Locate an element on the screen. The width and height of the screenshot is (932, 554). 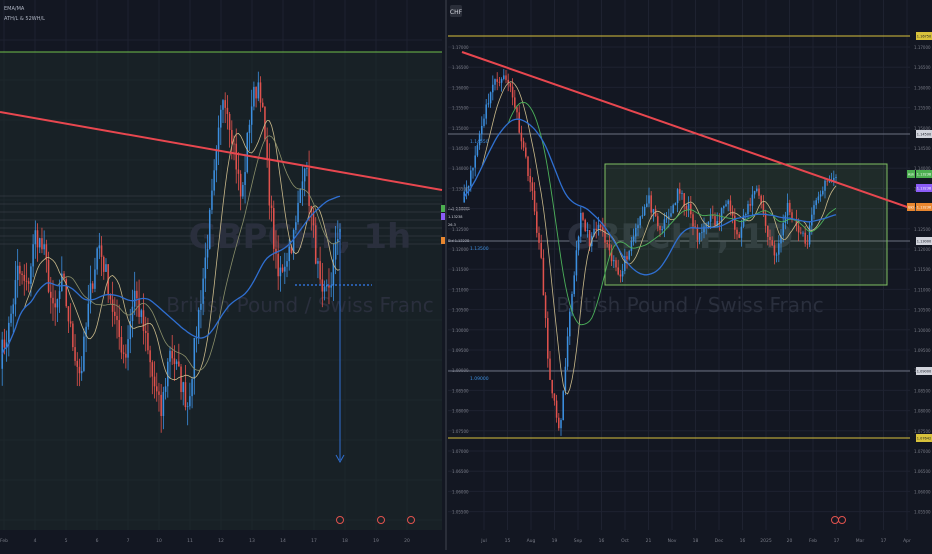
y-tick-label: 1.09000 is located at coordinates (460, 370).